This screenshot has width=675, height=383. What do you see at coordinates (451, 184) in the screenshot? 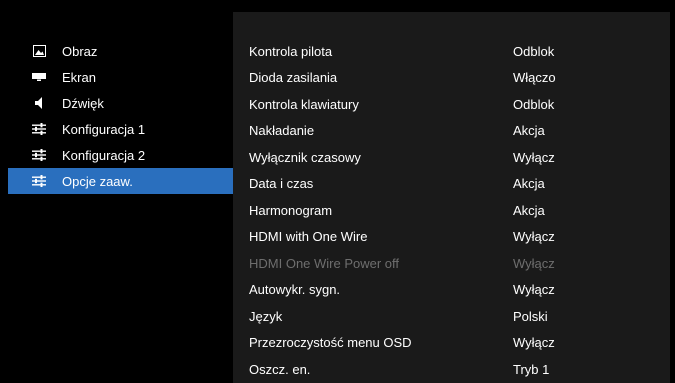
I see `setting-data-i-czas: Data i czas Akcja` at bounding box center [451, 184].